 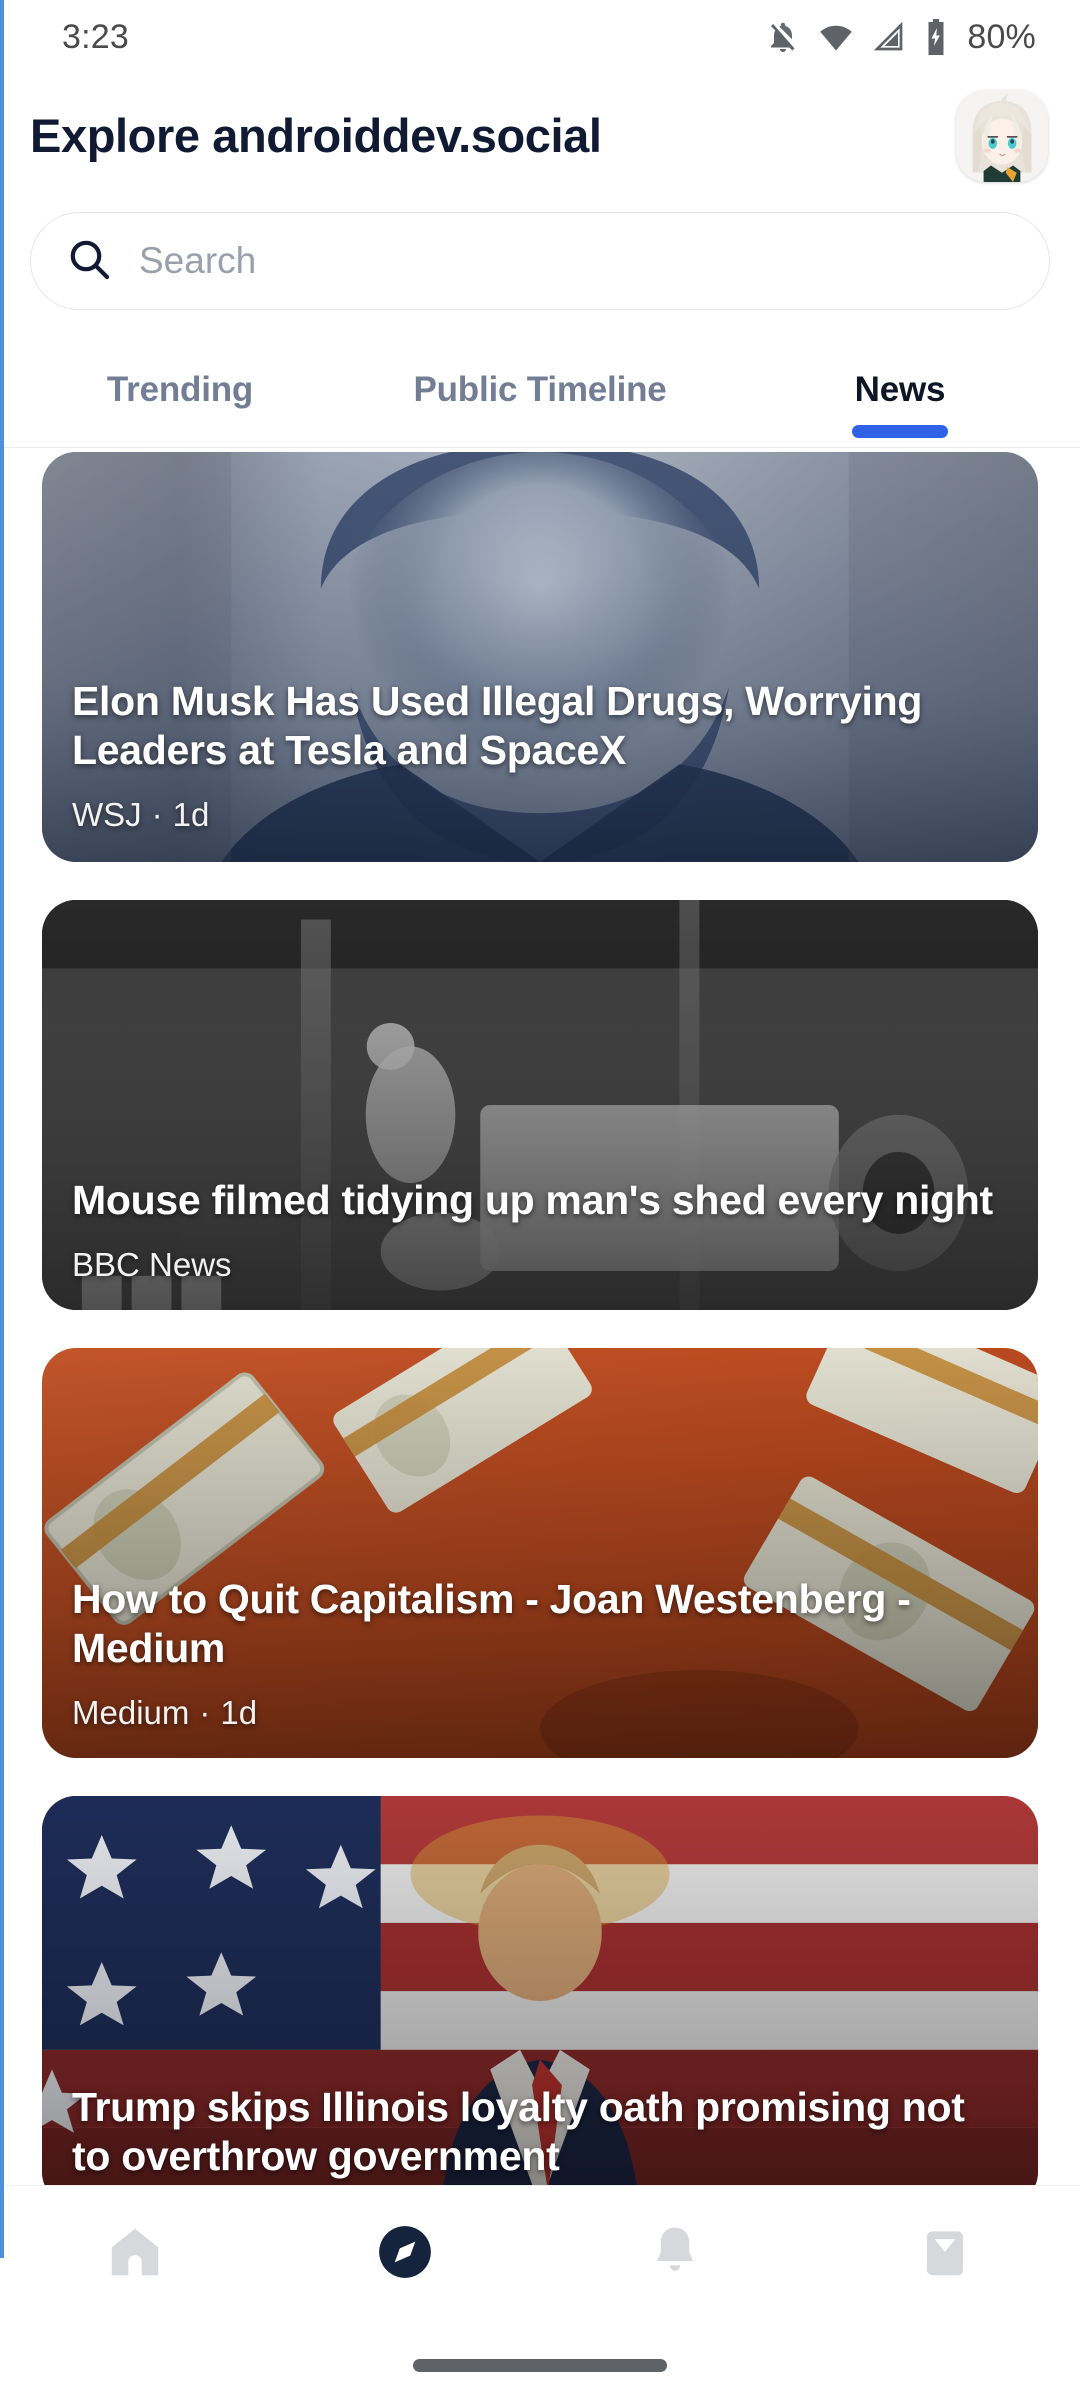 What do you see at coordinates (95, 36) in the screenshot?
I see `status-bar-clock: 3:23` at bounding box center [95, 36].